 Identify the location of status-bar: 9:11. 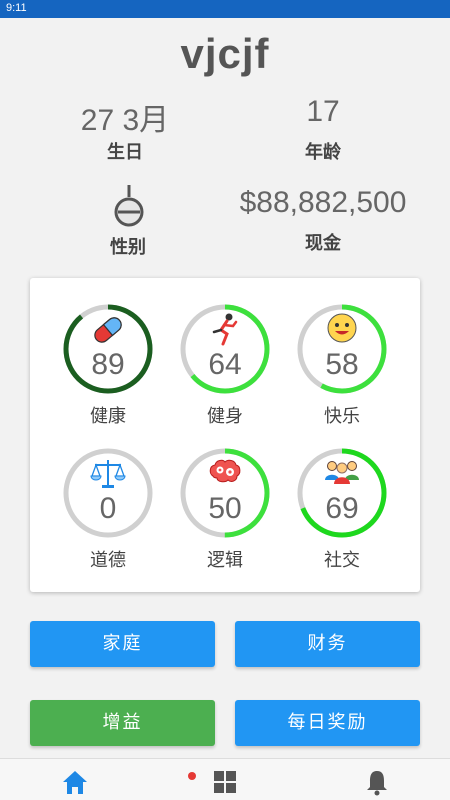
(225, 9).